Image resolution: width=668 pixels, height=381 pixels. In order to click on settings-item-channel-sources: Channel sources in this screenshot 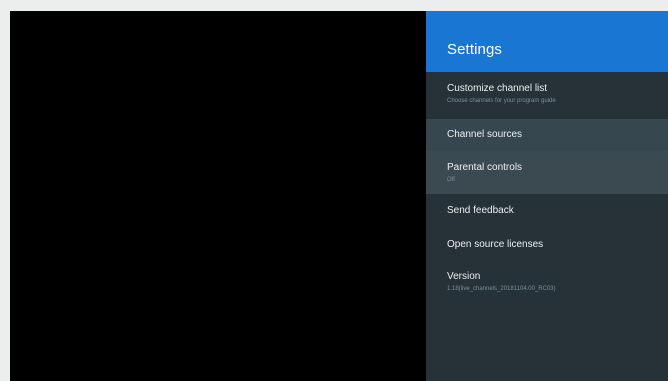, I will do `click(547, 135)`.